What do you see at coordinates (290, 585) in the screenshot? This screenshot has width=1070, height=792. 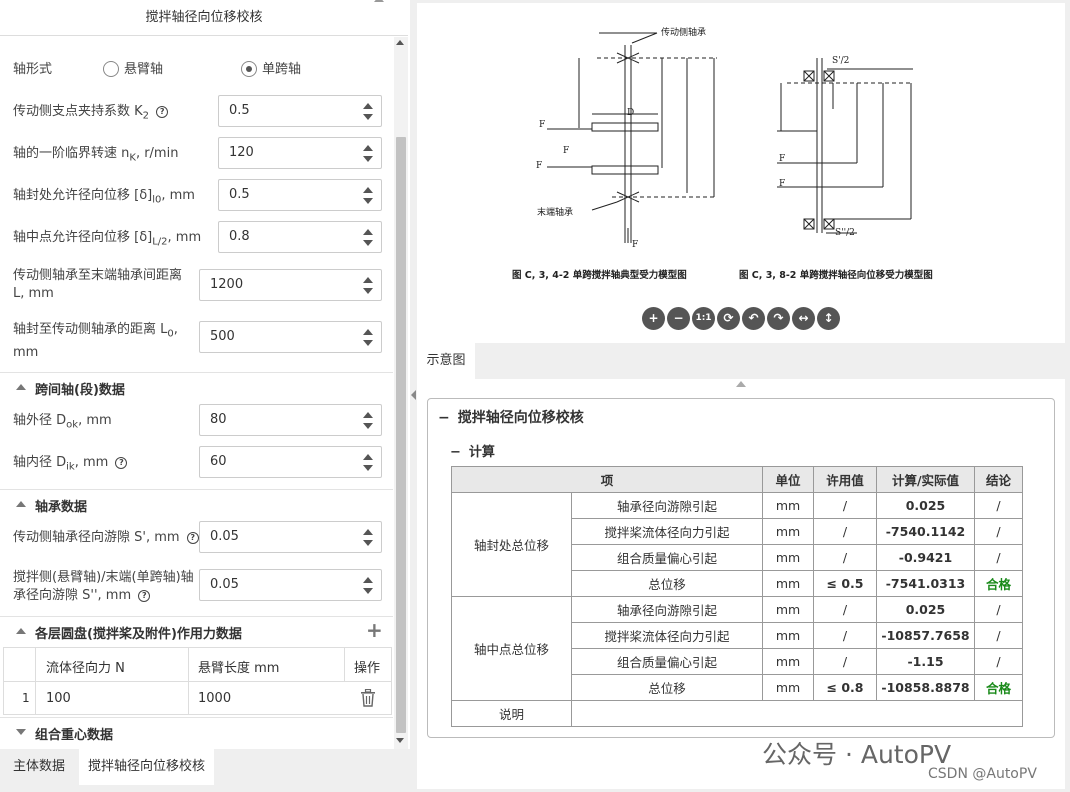 I see `end-clearance-input: 0.05` at bounding box center [290, 585].